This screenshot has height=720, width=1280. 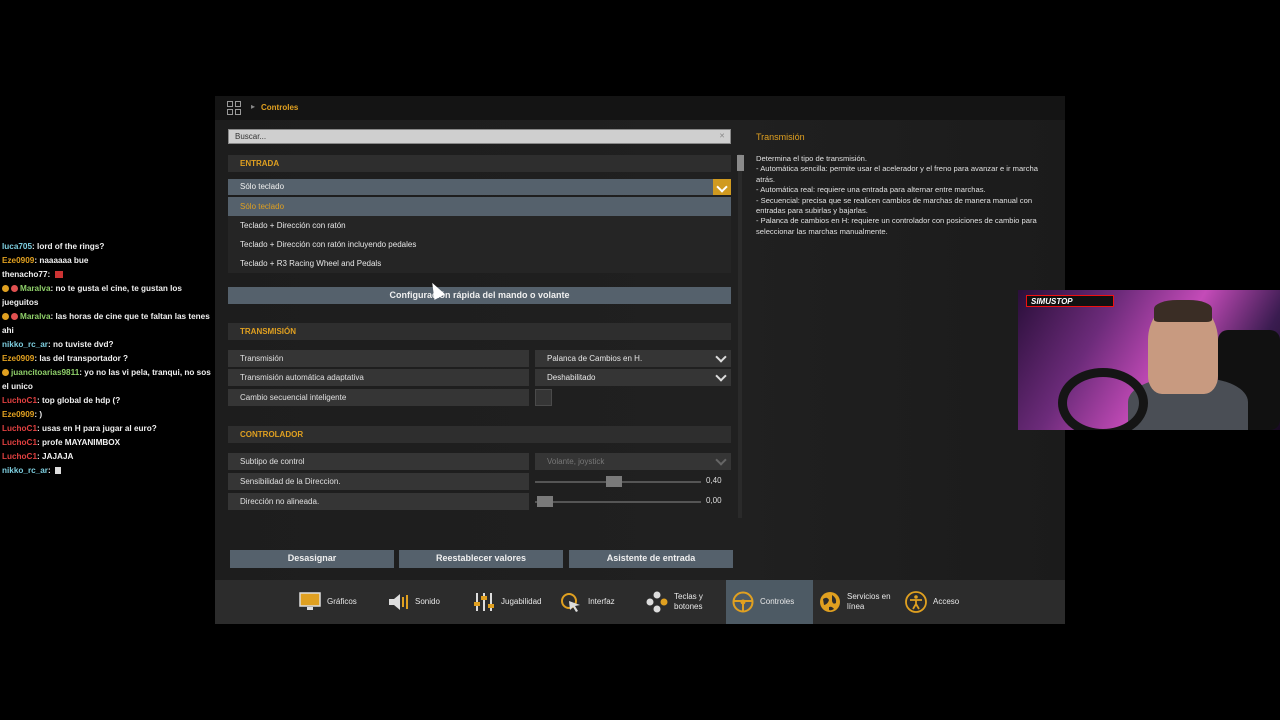 I want to click on smart-sequential-row: Cambio secuencial inteligente, so click(x=479, y=397).